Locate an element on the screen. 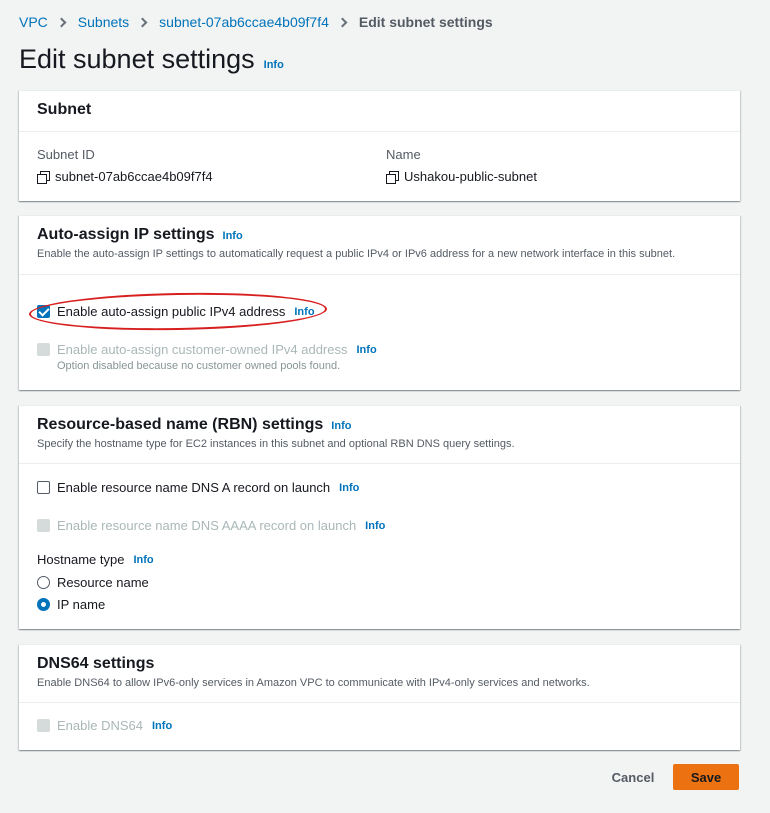 This screenshot has height=813, width=770. customer-owned-ipv4-info-link: Info is located at coordinates (367, 350).